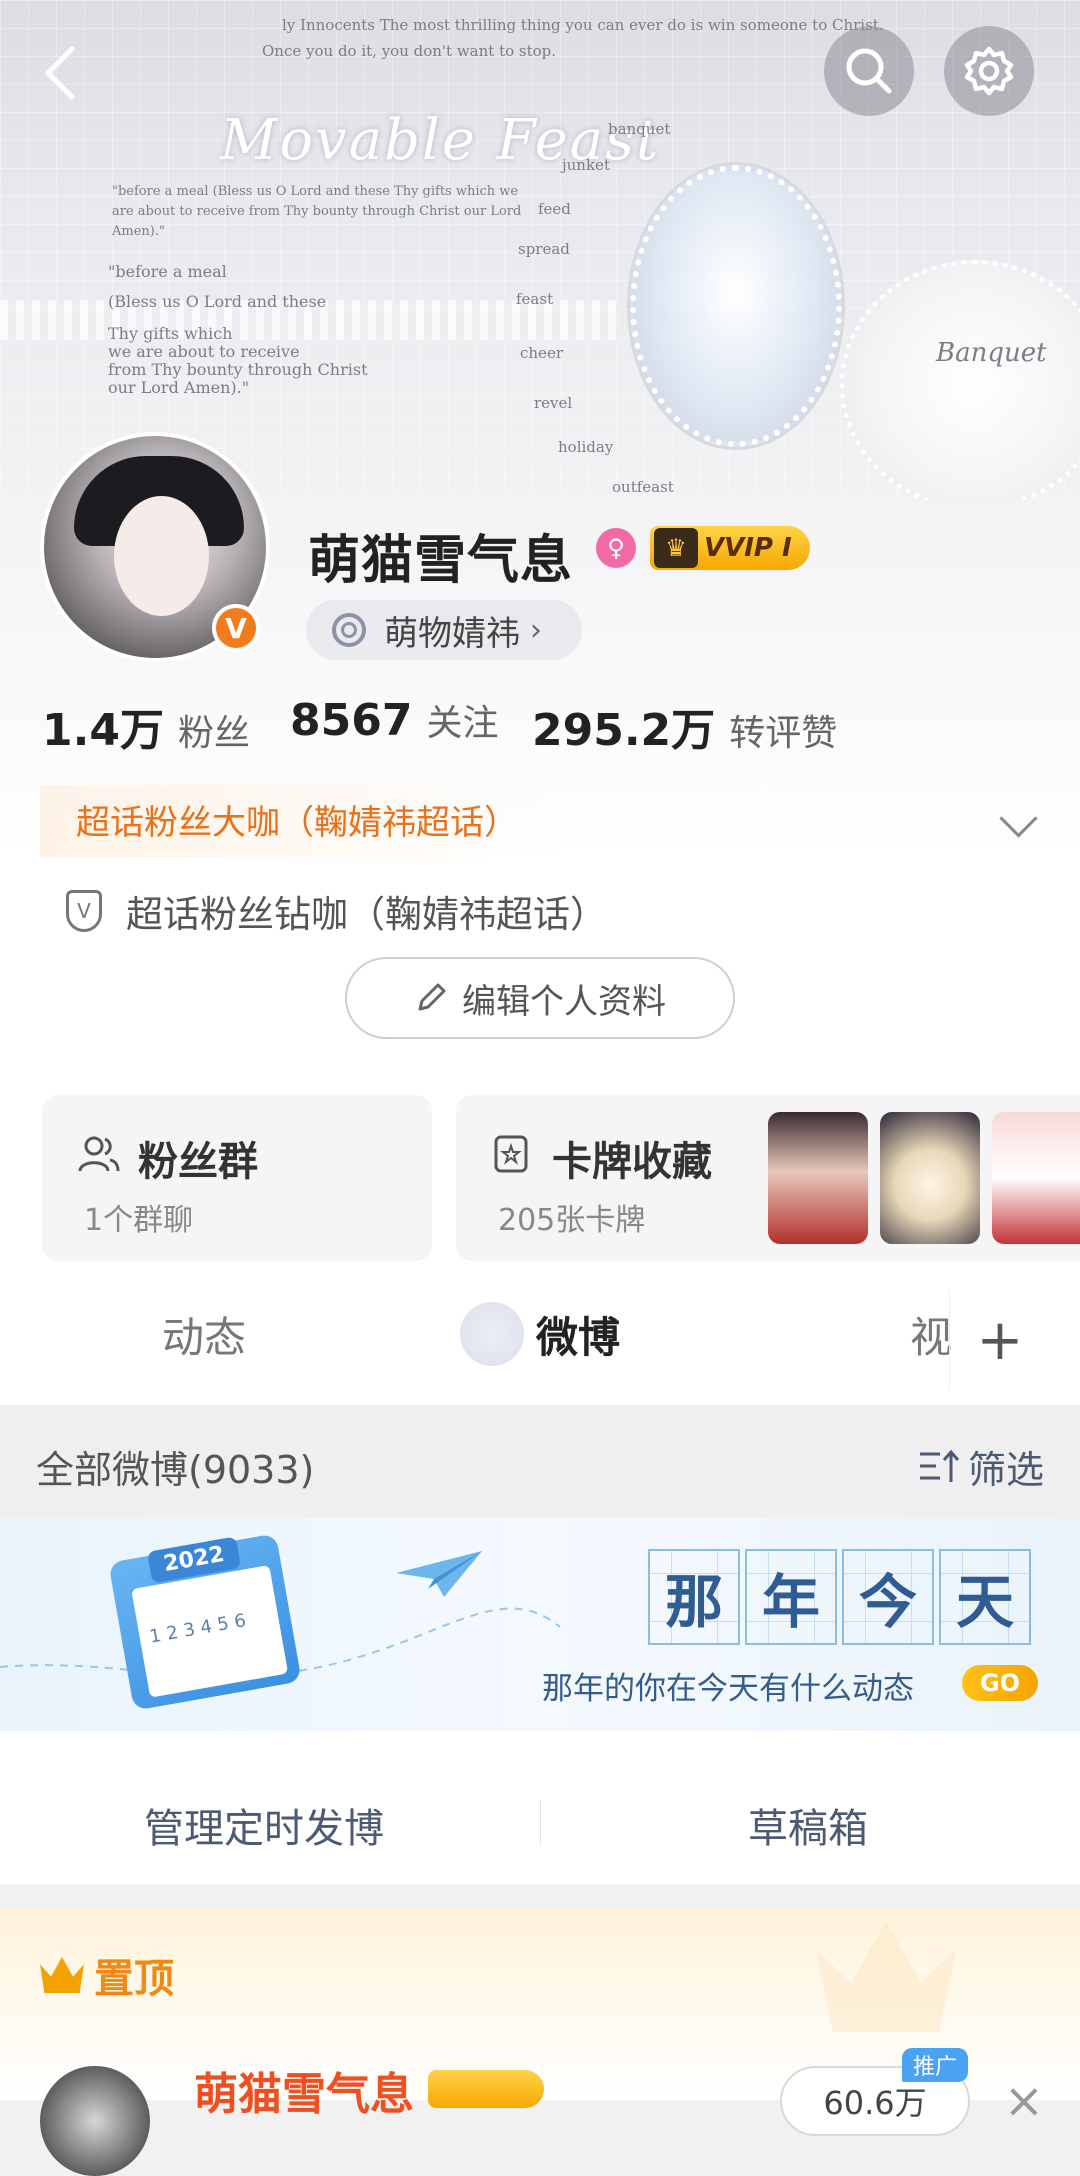 The height and width of the screenshot is (2176, 1080). Describe the element at coordinates (134, 1979) in the screenshot. I see `pinned-label: 置顶` at that location.